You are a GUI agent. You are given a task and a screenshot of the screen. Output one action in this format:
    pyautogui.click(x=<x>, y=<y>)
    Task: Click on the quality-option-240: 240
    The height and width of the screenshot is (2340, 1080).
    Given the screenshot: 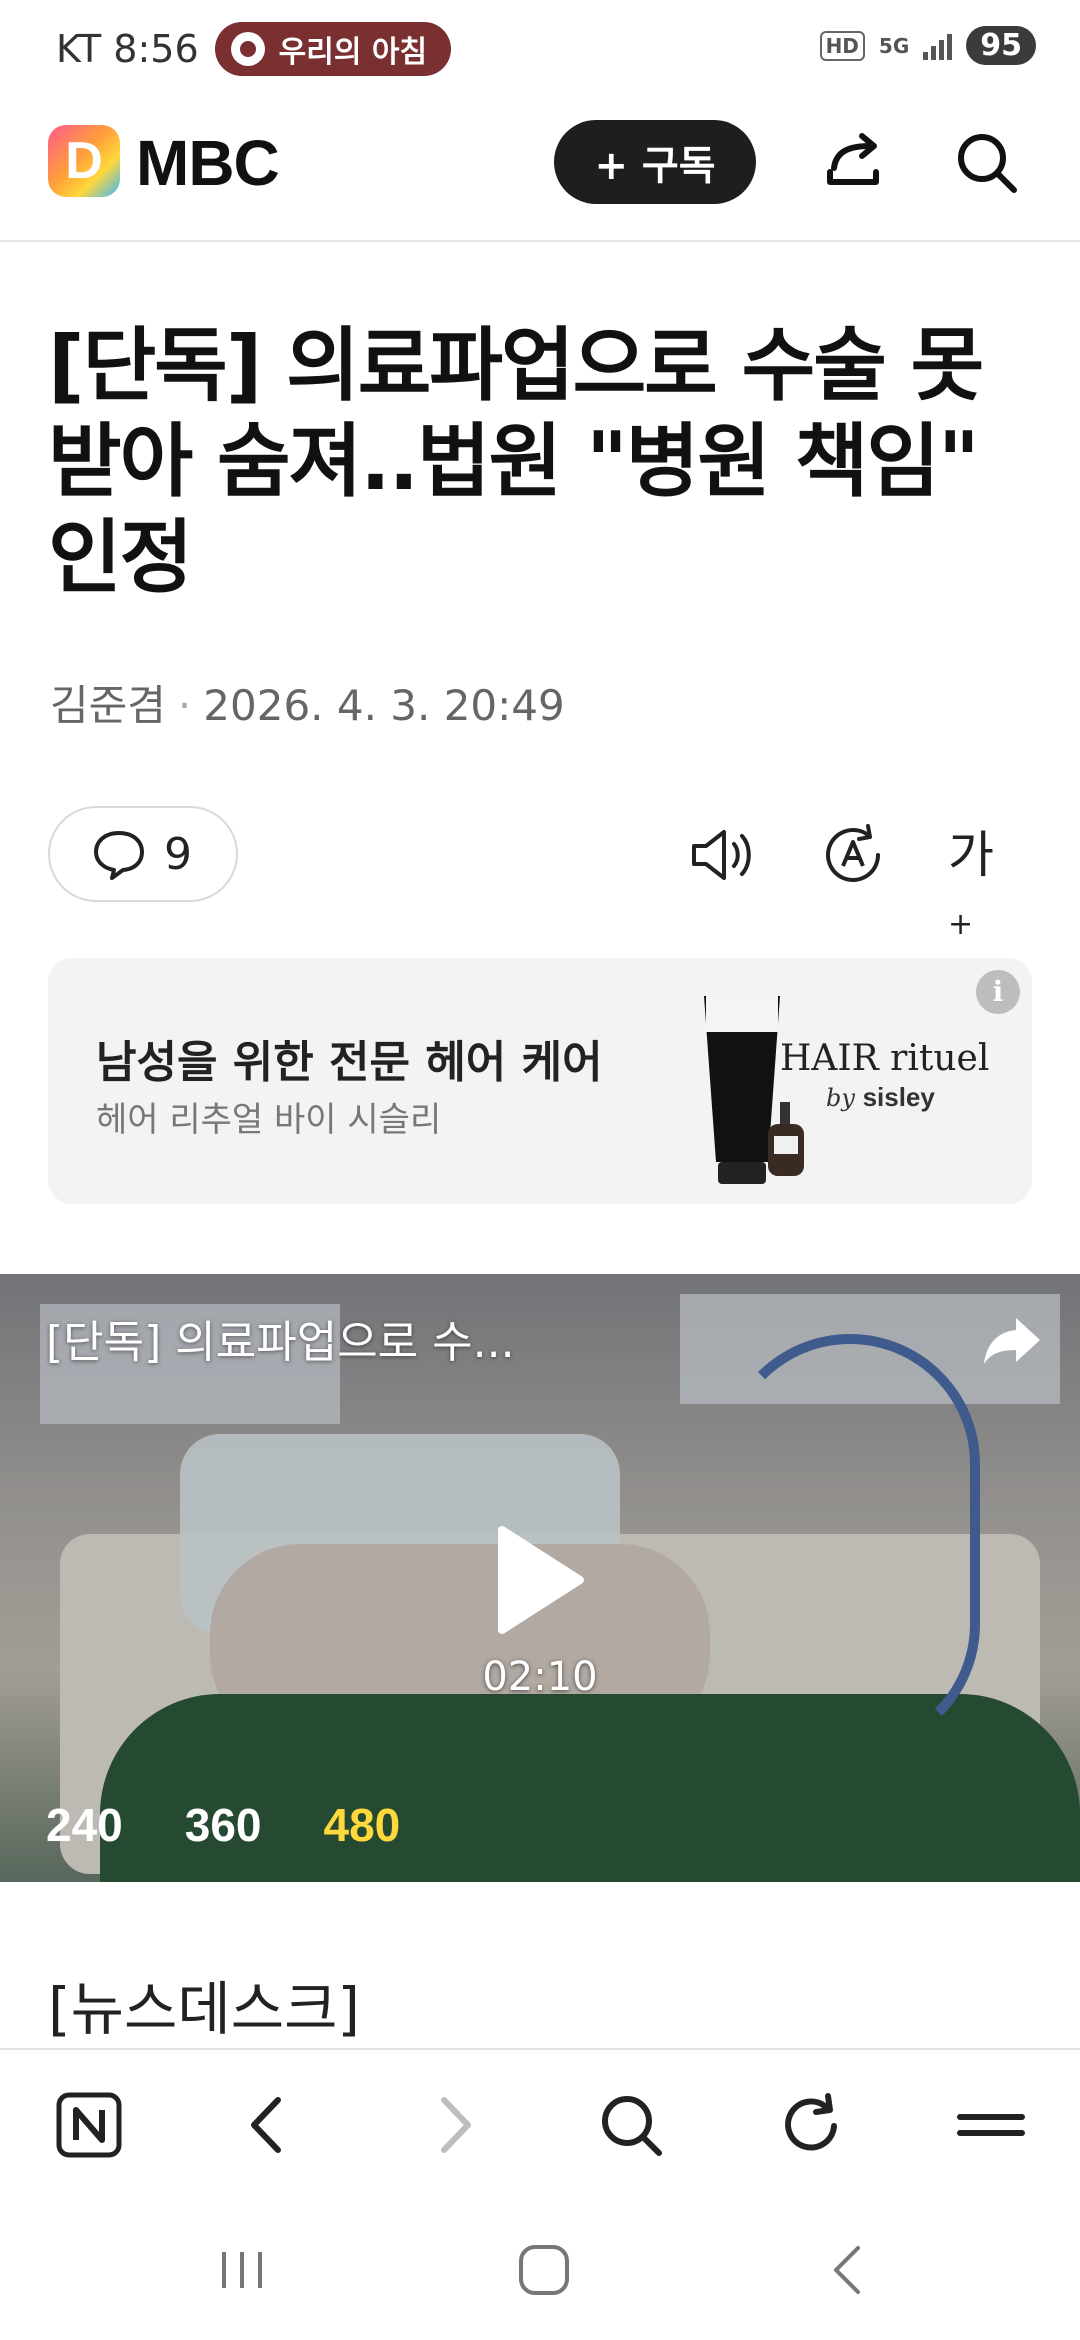 What is the action you would take?
    pyautogui.click(x=84, y=1825)
    